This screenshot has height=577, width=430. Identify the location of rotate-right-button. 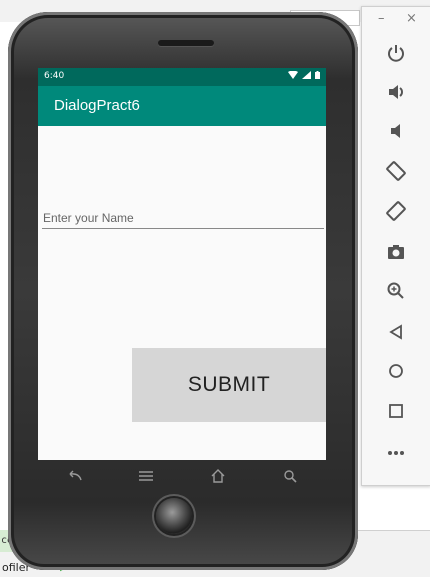
(396, 211).